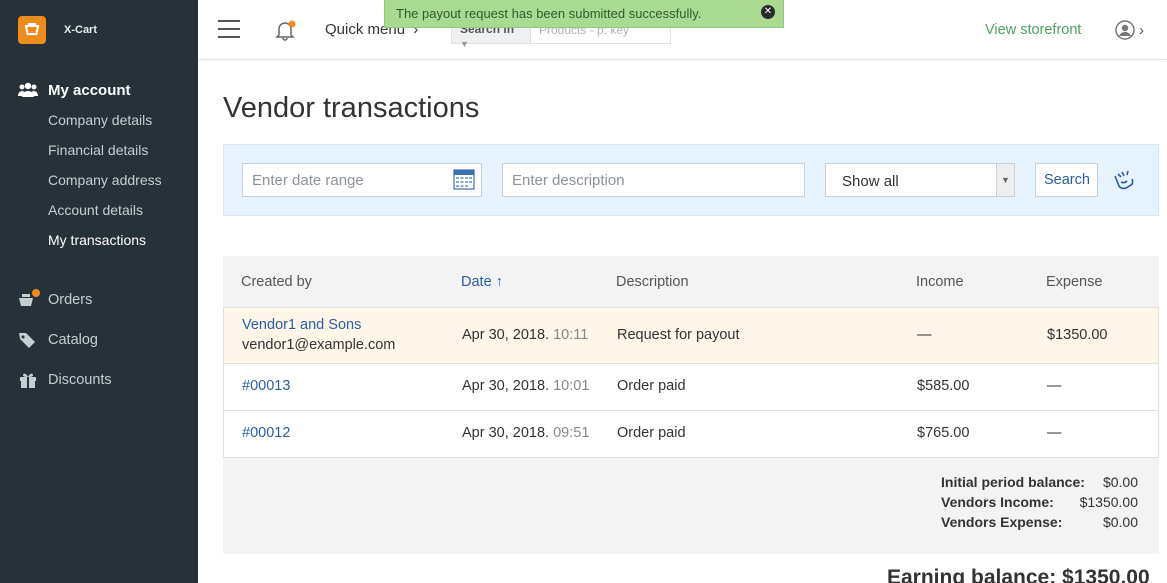 This screenshot has width=1167, height=583. I want to click on col-header-income: Income, so click(940, 282).